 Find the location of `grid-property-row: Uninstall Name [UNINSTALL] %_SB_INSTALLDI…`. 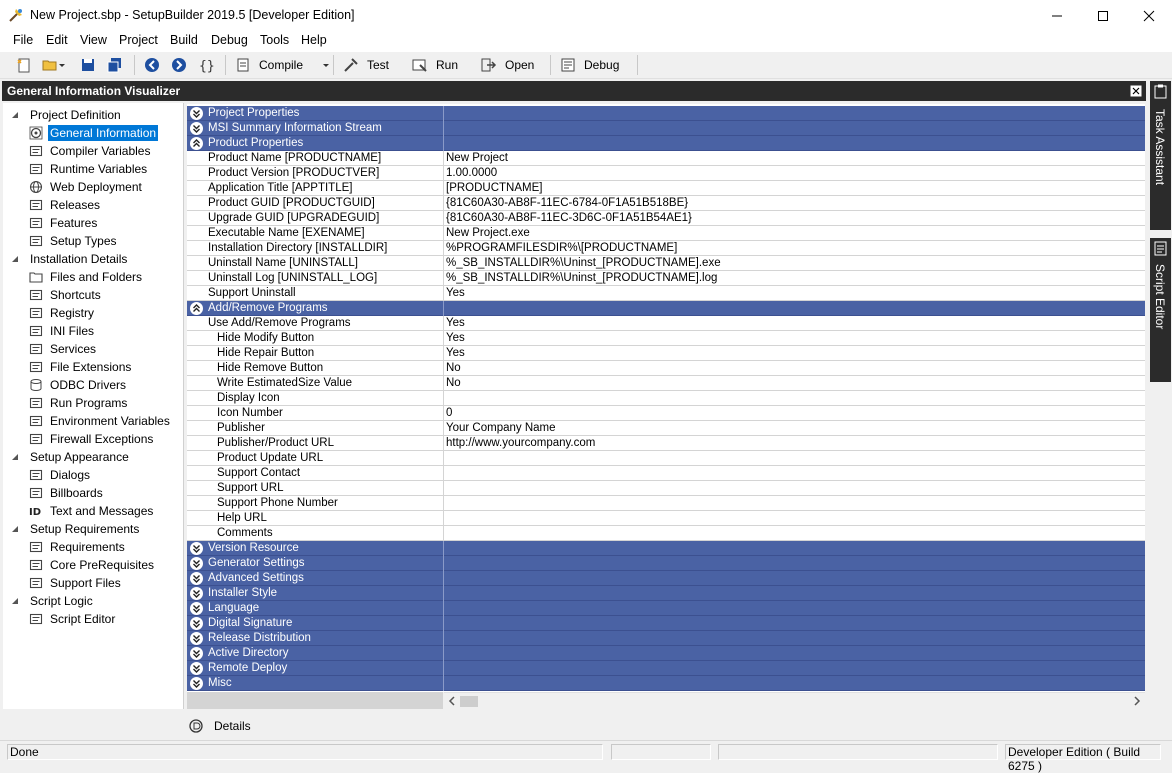

grid-property-row: Uninstall Name [UNINSTALL] %_SB_INSTALLDI… is located at coordinates (666, 263).